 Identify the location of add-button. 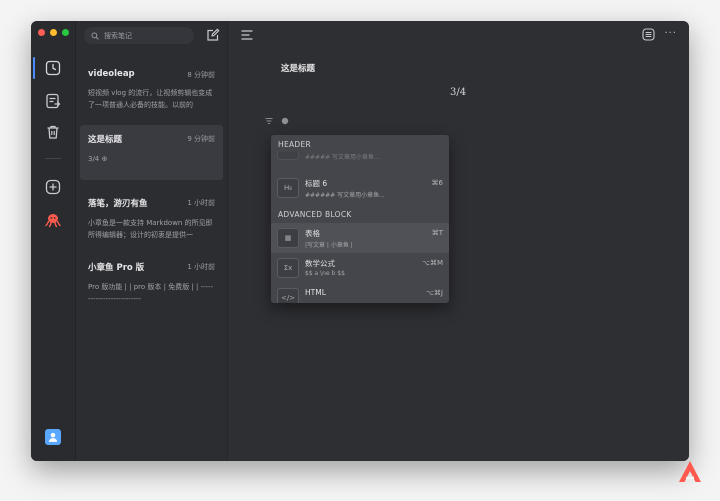
(53, 187).